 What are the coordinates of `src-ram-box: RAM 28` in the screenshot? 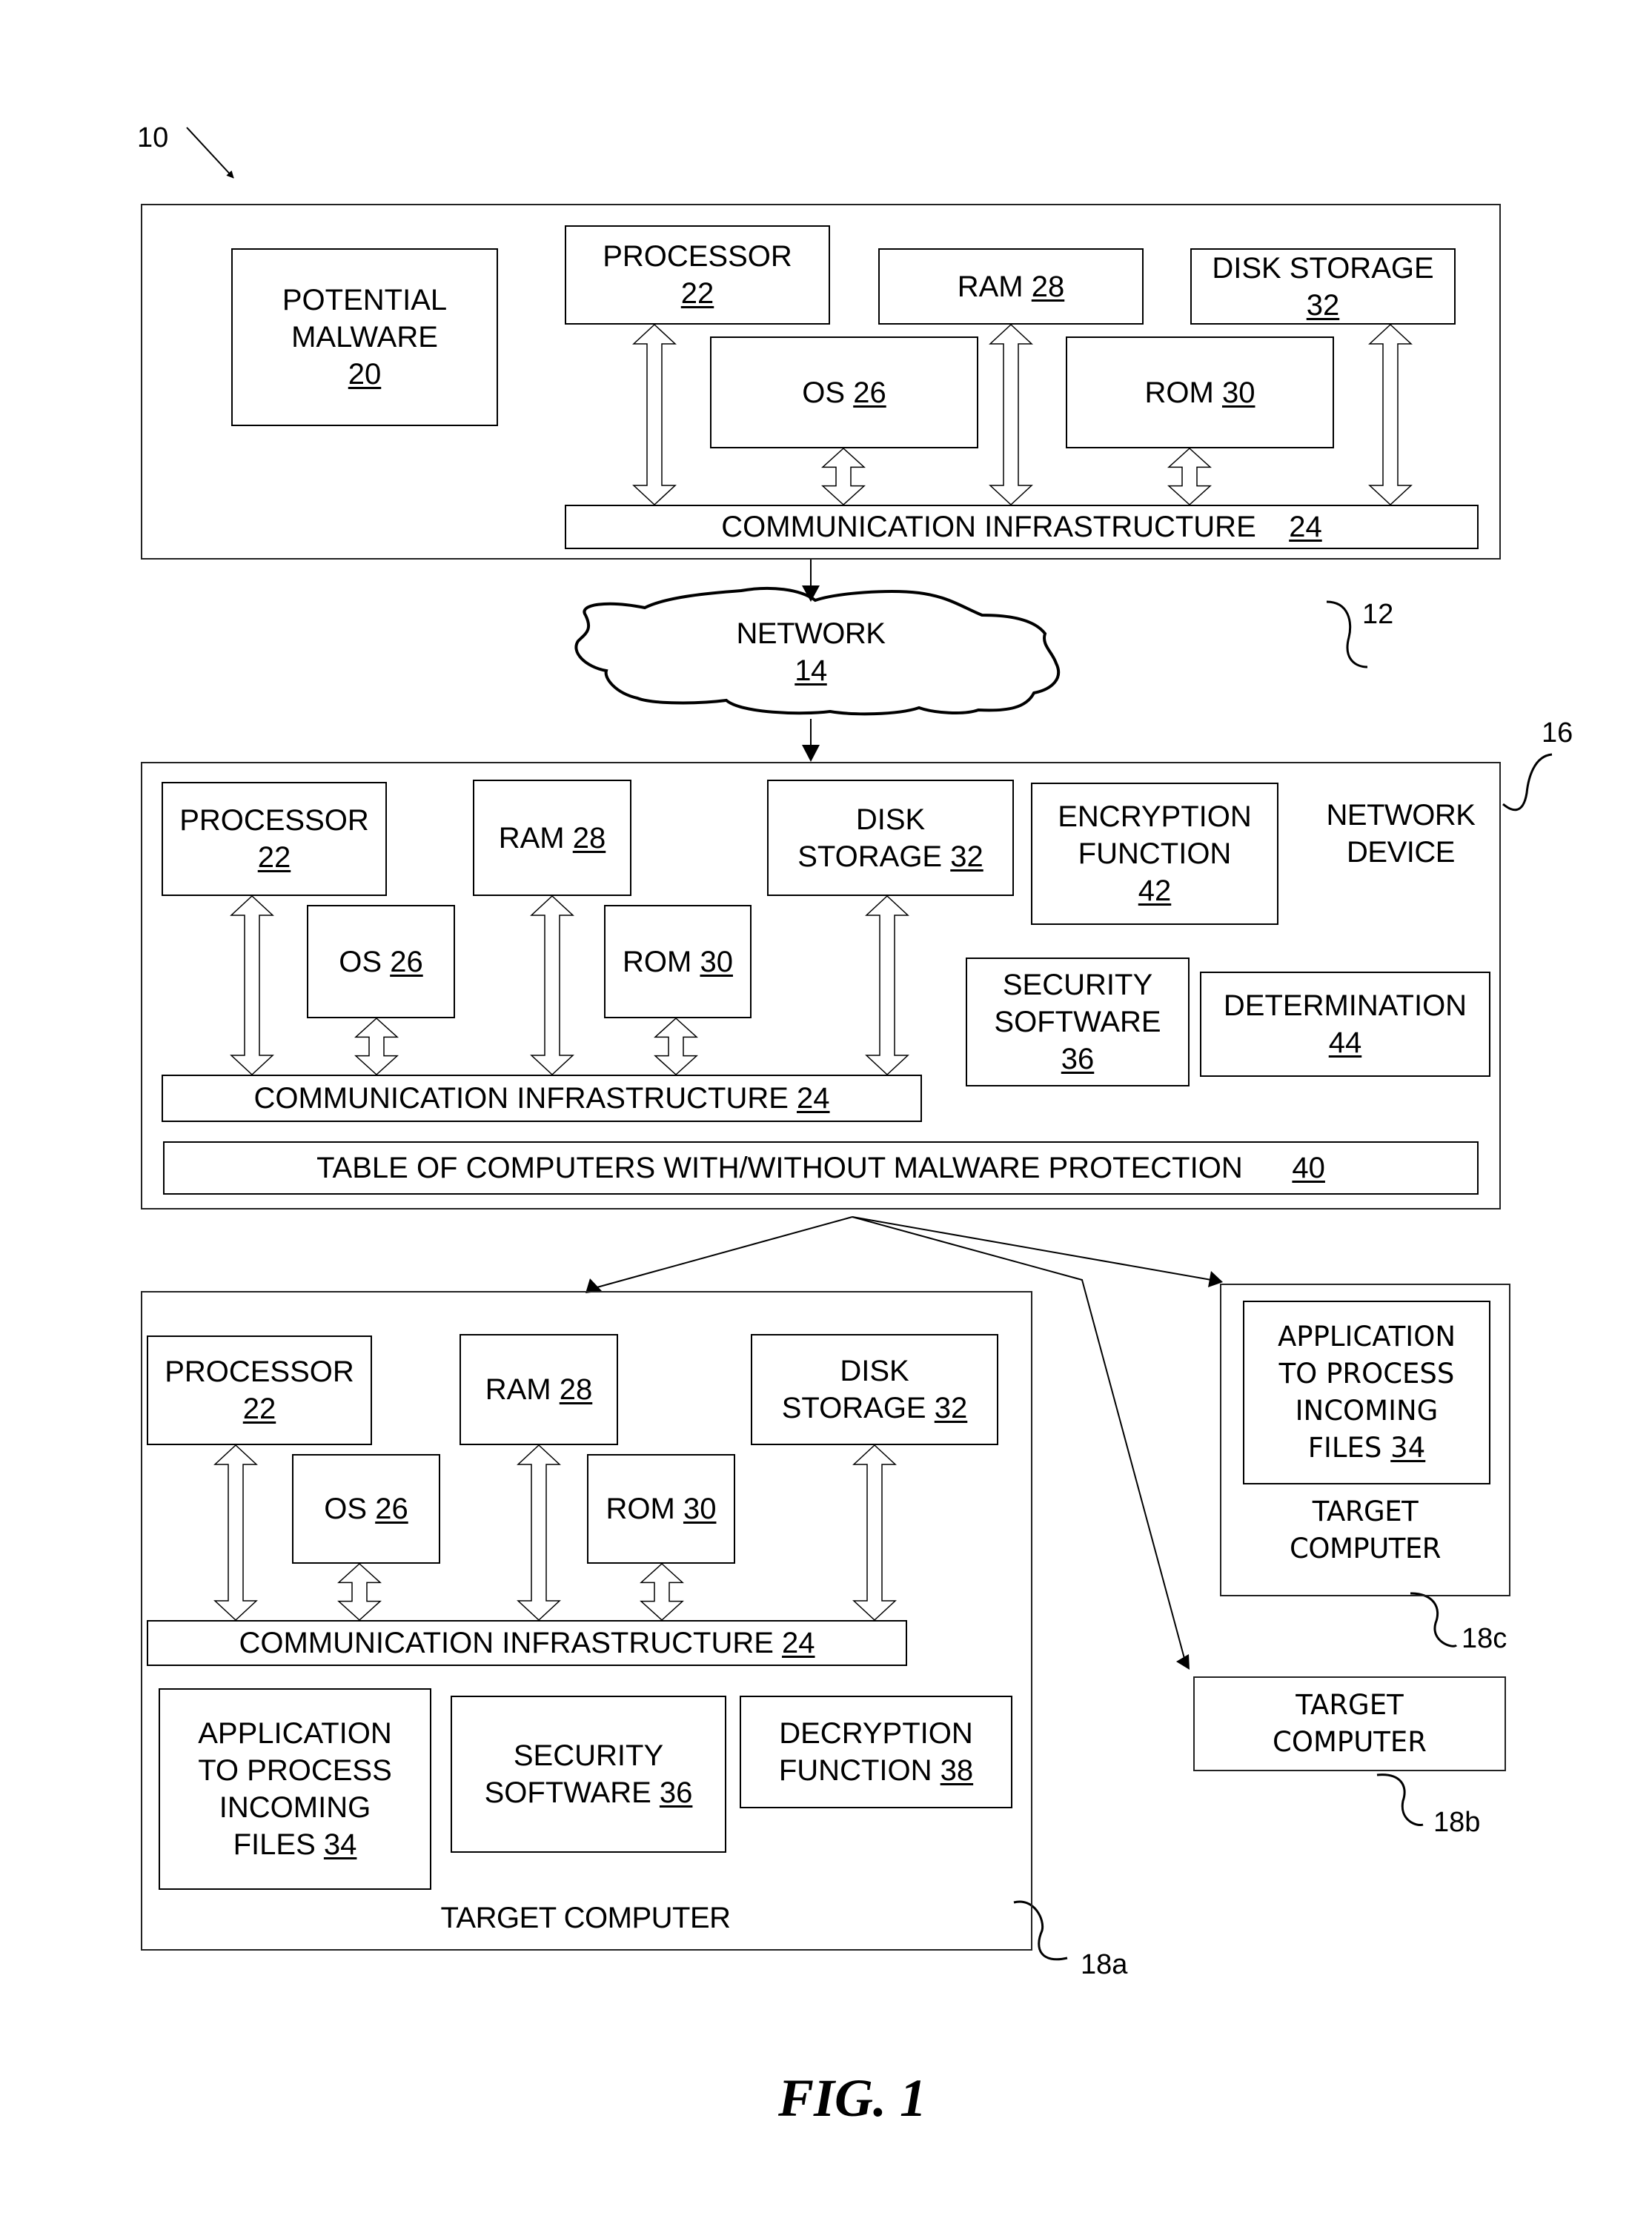 It's located at (1011, 286).